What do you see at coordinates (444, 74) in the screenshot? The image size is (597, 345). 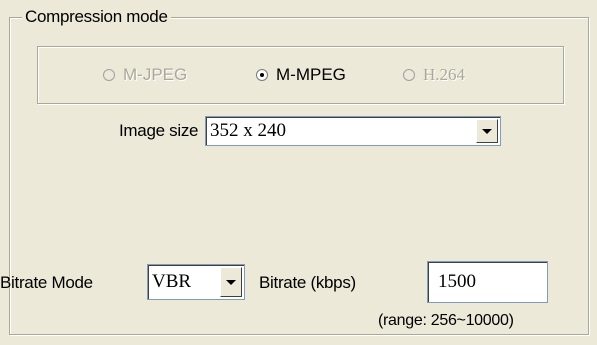 I see `radio-h264-label: H.264` at bounding box center [444, 74].